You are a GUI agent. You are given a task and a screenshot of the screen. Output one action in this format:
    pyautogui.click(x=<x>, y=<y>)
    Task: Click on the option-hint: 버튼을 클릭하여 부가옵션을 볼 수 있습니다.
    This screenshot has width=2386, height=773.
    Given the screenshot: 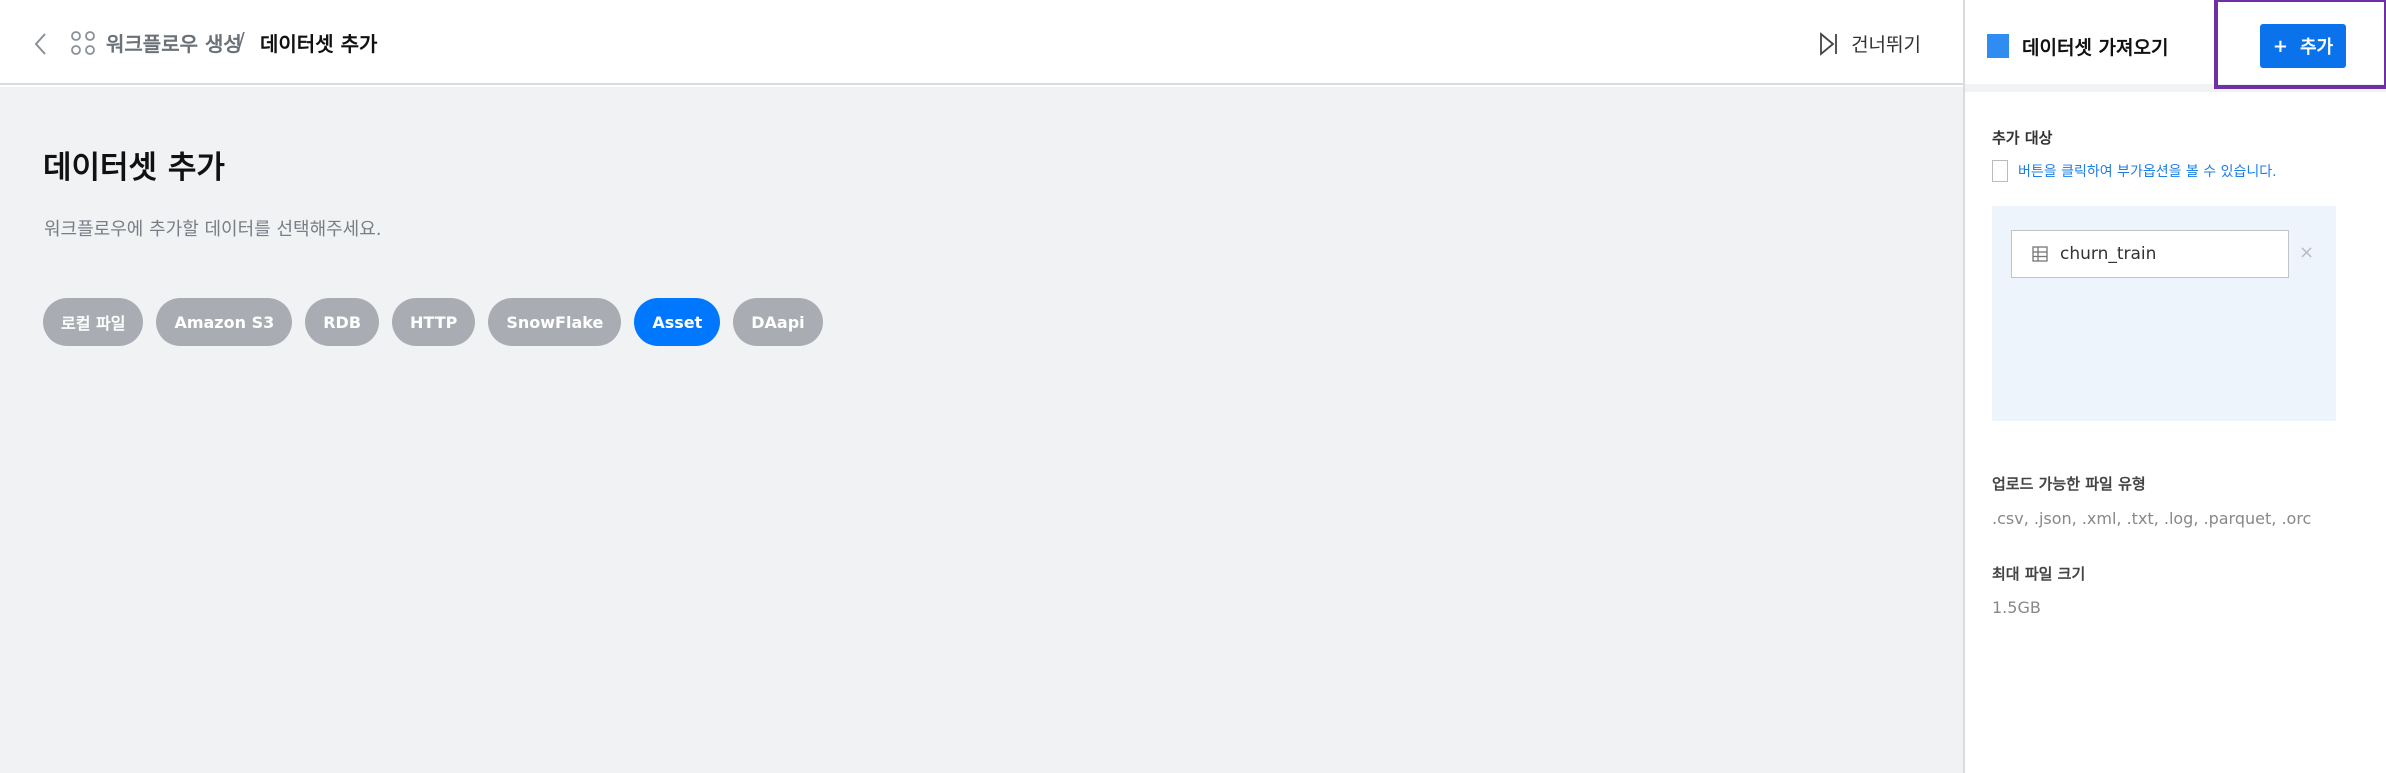 What is the action you would take?
    pyautogui.click(x=2134, y=171)
    